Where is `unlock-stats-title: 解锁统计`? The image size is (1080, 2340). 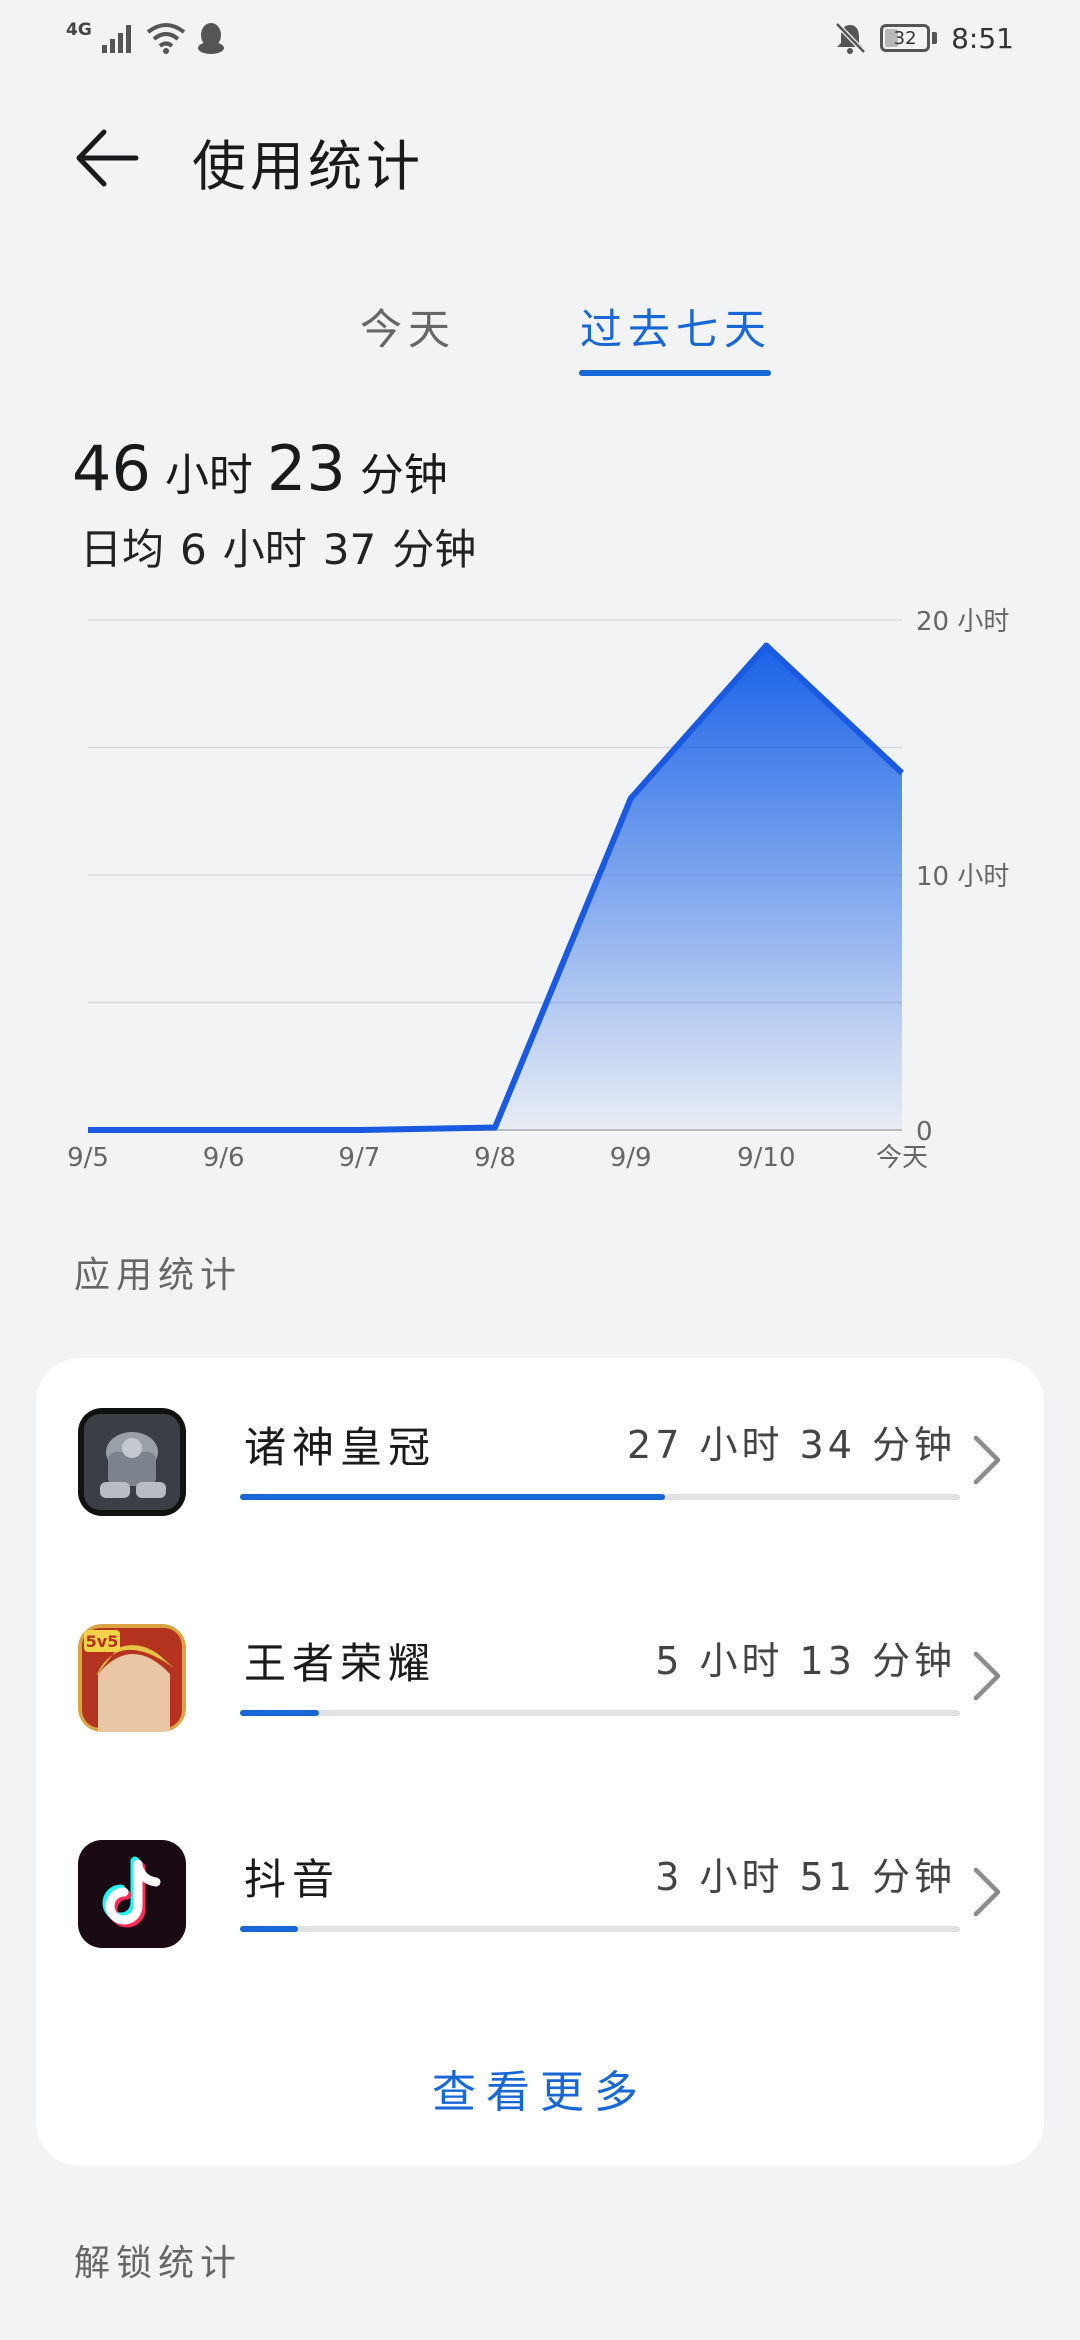 unlock-stats-title: 解锁统计 is located at coordinates (158, 2263).